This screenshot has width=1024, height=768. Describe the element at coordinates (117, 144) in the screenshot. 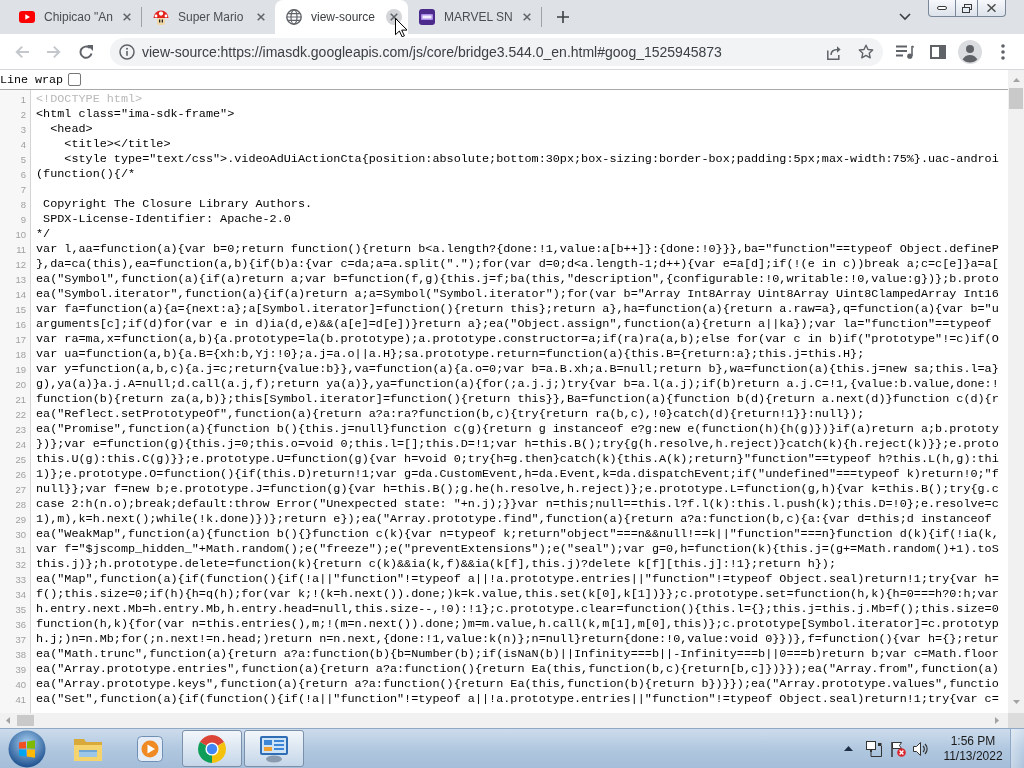

I see `code-line: <title></title>` at that location.